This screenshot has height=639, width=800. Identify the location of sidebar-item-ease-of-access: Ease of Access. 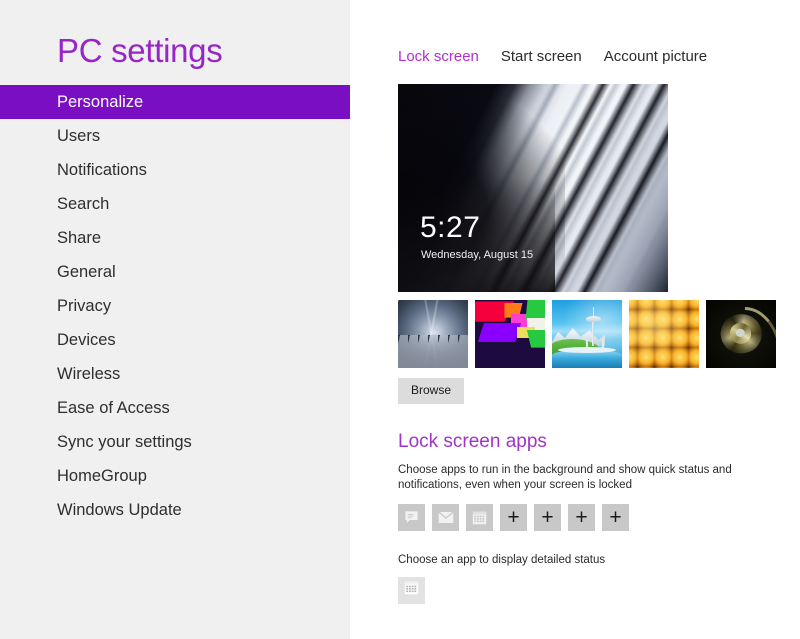
(175, 408).